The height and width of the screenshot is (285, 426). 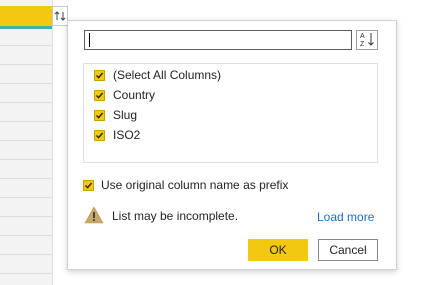 I want to click on table-column, so click(x=26, y=142).